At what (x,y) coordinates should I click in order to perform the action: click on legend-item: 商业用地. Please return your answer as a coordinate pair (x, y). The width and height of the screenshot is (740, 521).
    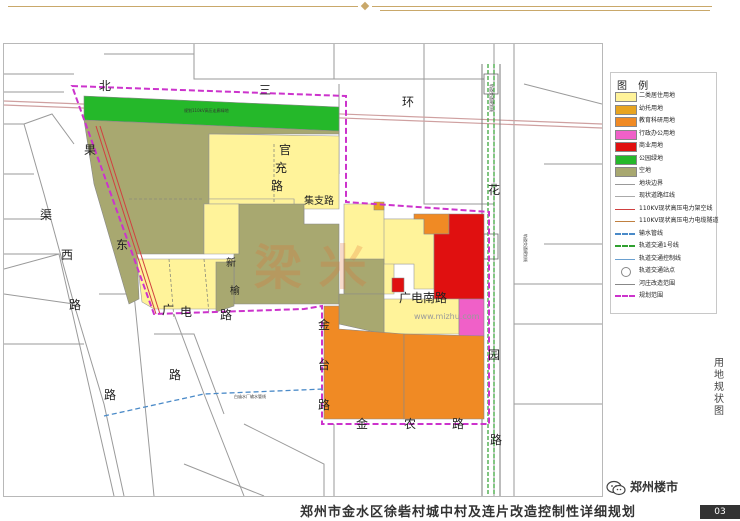
    Looking at the image, I should click on (664, 146).